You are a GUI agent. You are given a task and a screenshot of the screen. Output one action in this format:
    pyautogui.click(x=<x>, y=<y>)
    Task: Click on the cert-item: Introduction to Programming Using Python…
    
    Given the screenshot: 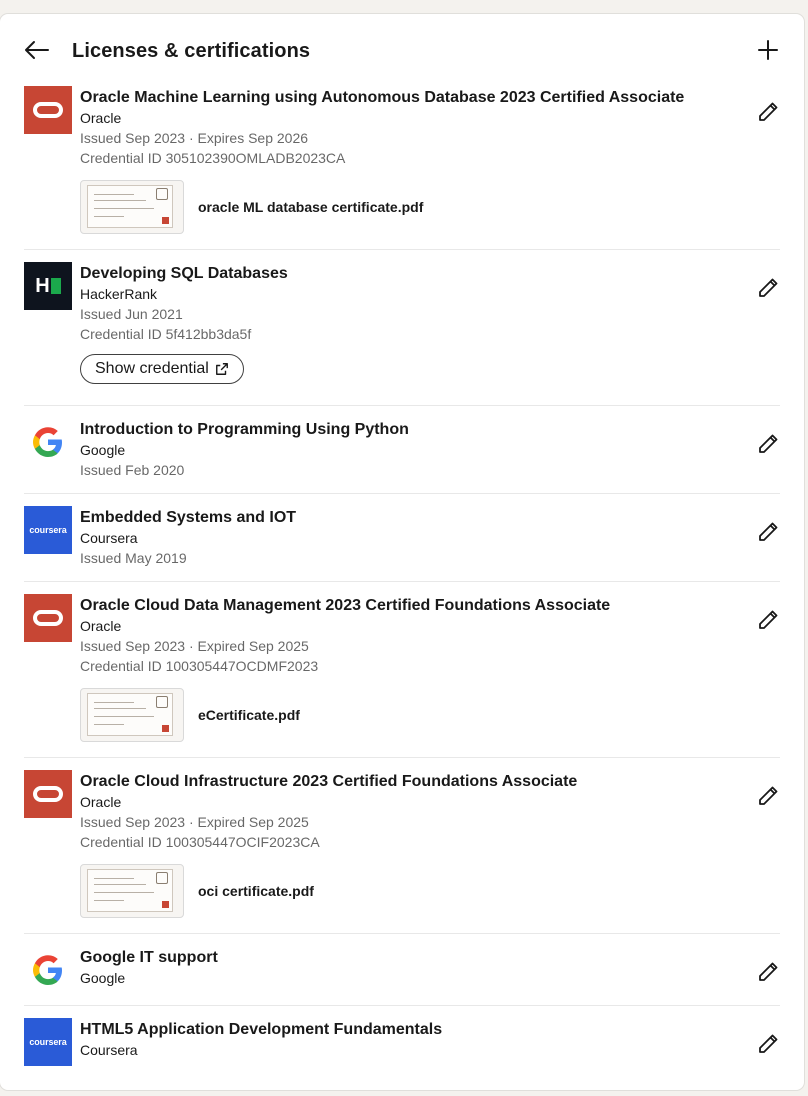 What is the action you would take?
    pyautogui.click(x=402, y=456)
    